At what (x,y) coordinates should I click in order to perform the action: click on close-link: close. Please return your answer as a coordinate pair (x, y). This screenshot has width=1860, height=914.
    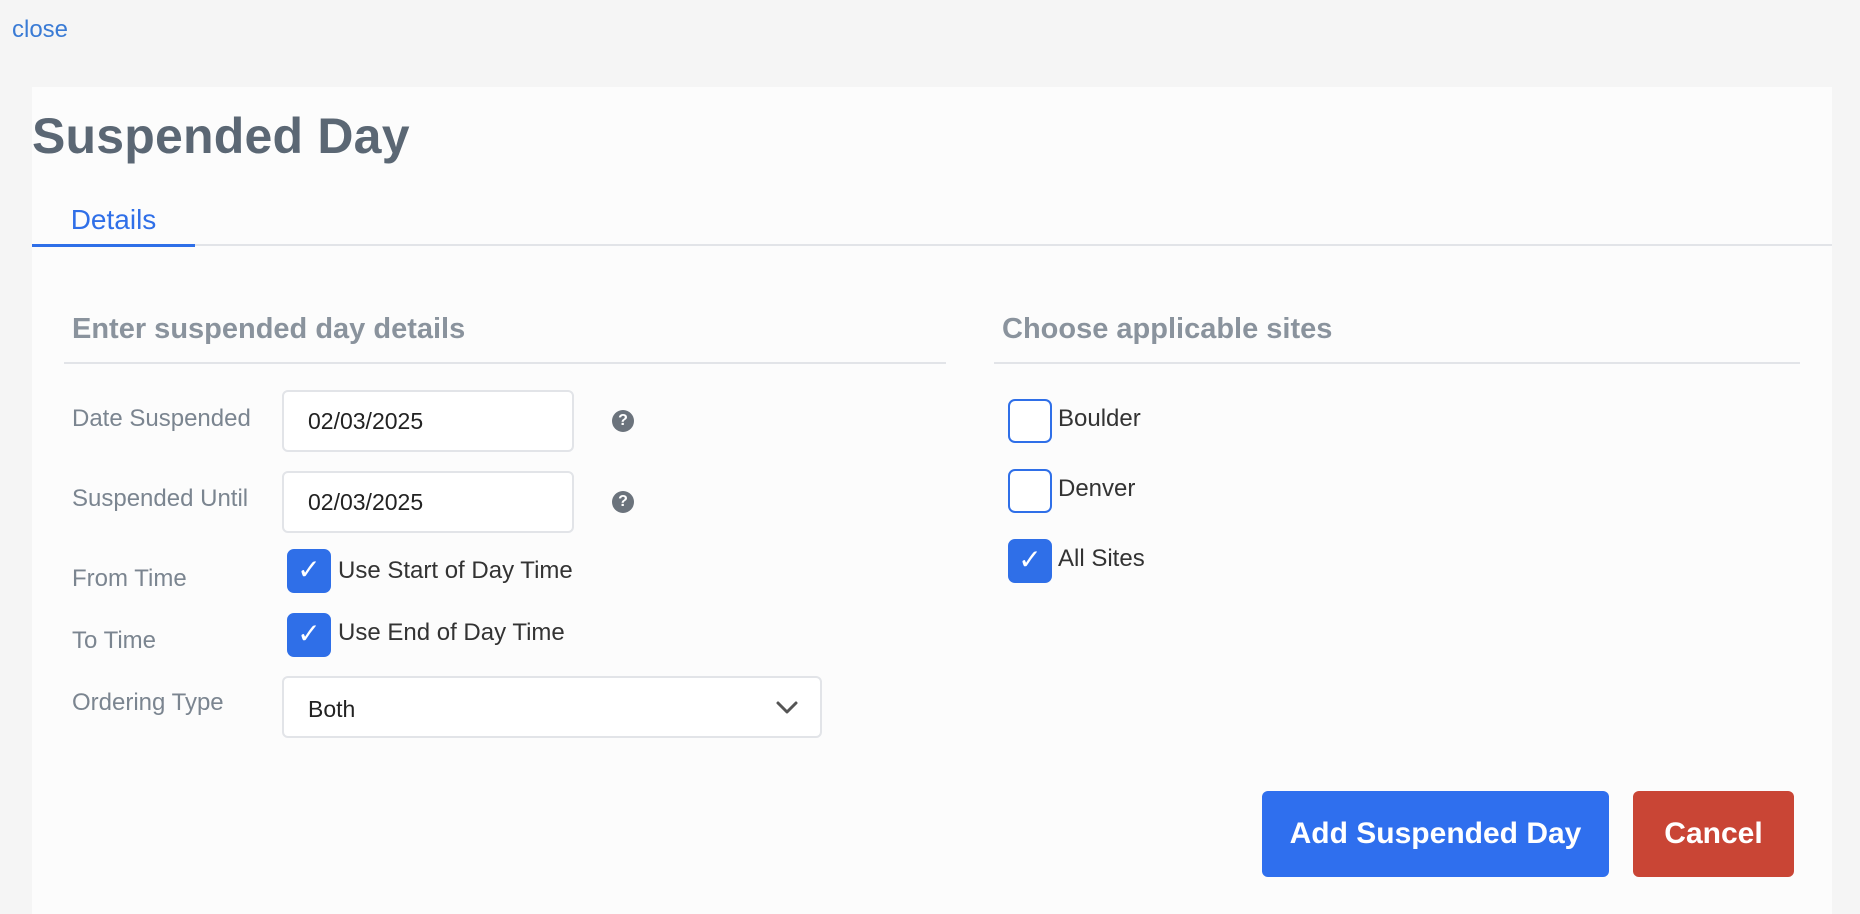
    Looking at the image, I should click on (40, 30).